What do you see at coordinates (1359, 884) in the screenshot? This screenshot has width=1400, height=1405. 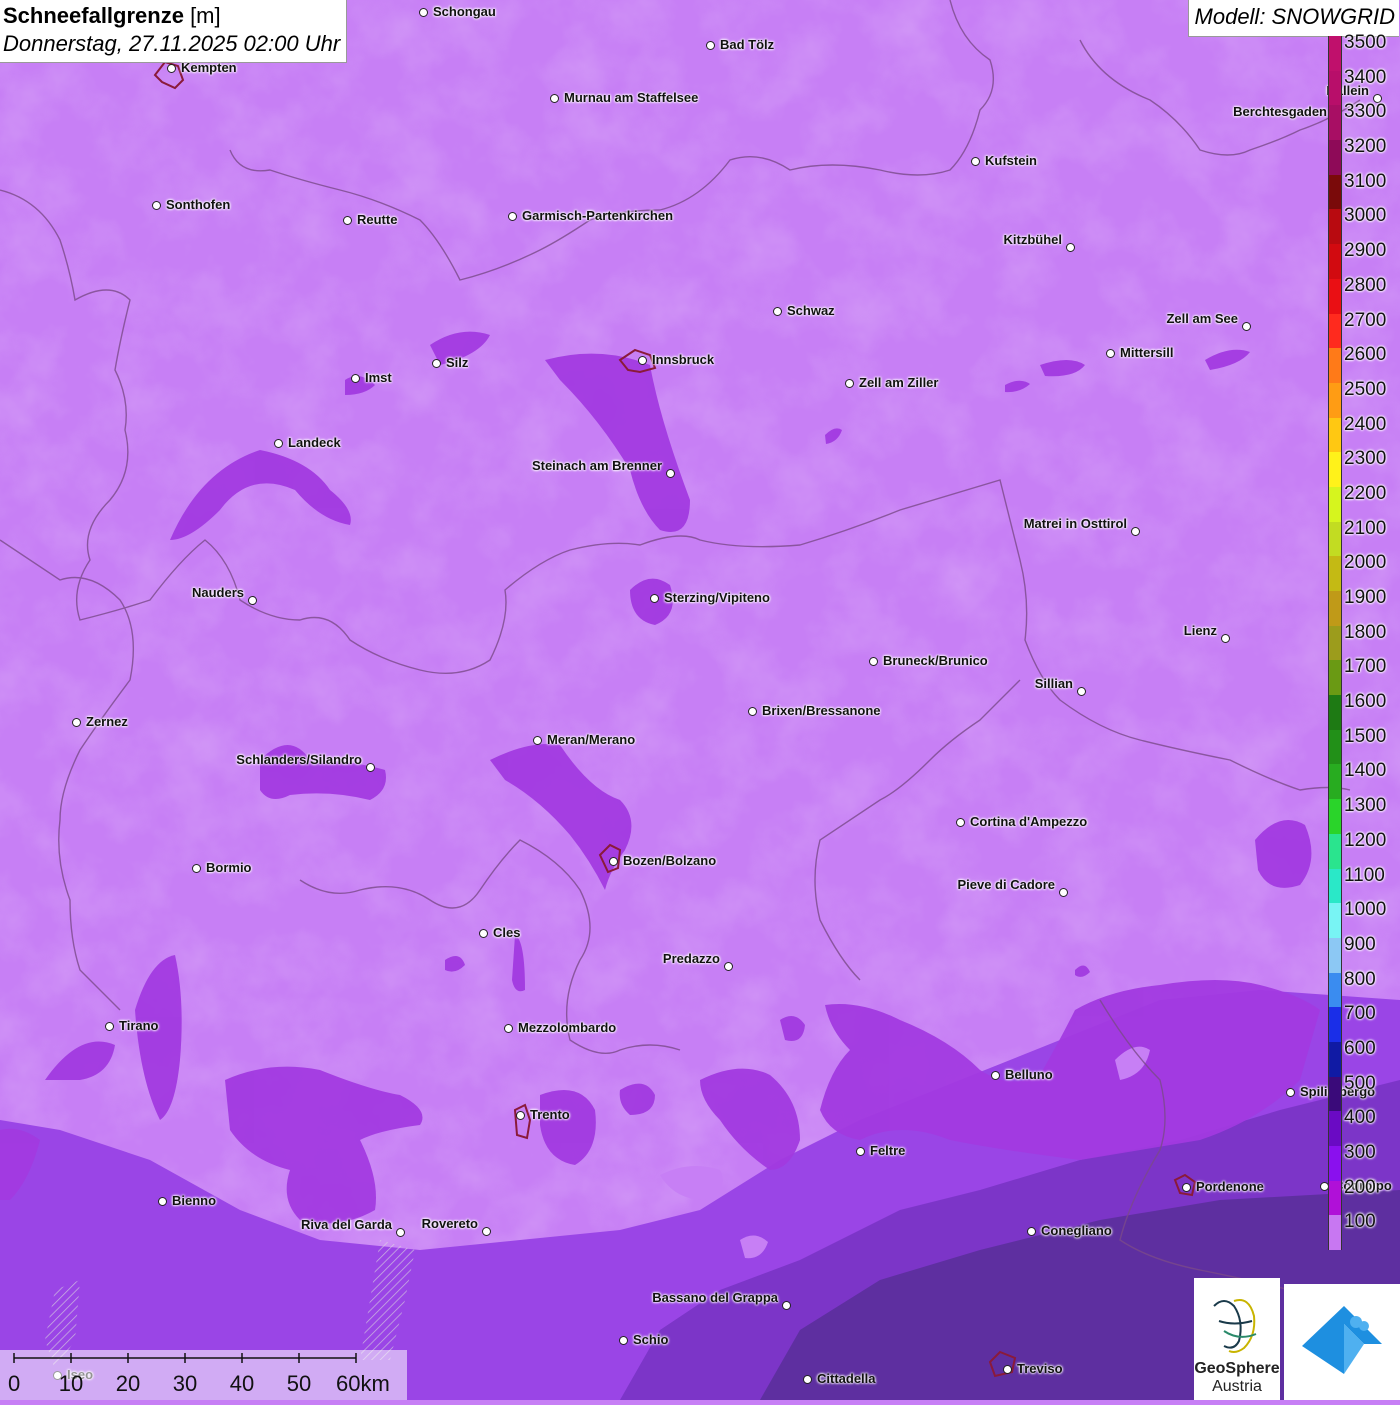 I see `legend-level: 1100` at bounding box center [1359, 884].